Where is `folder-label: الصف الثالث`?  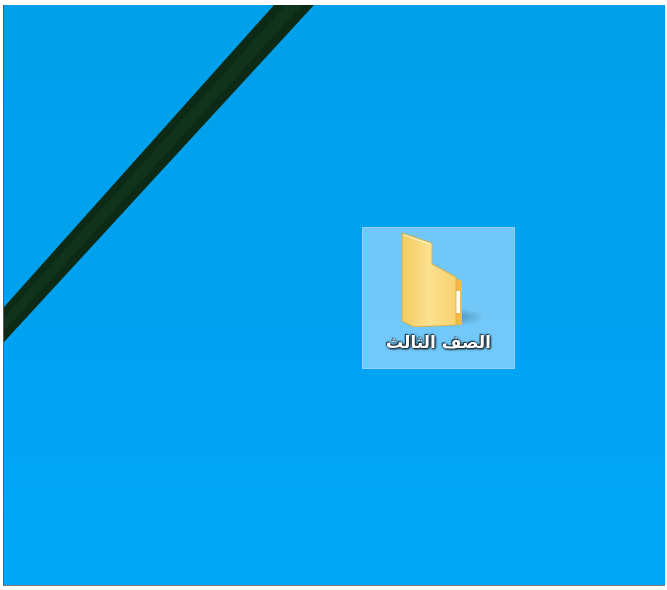 folder-label: الصف الثالث is located at coordinates (438, 343).